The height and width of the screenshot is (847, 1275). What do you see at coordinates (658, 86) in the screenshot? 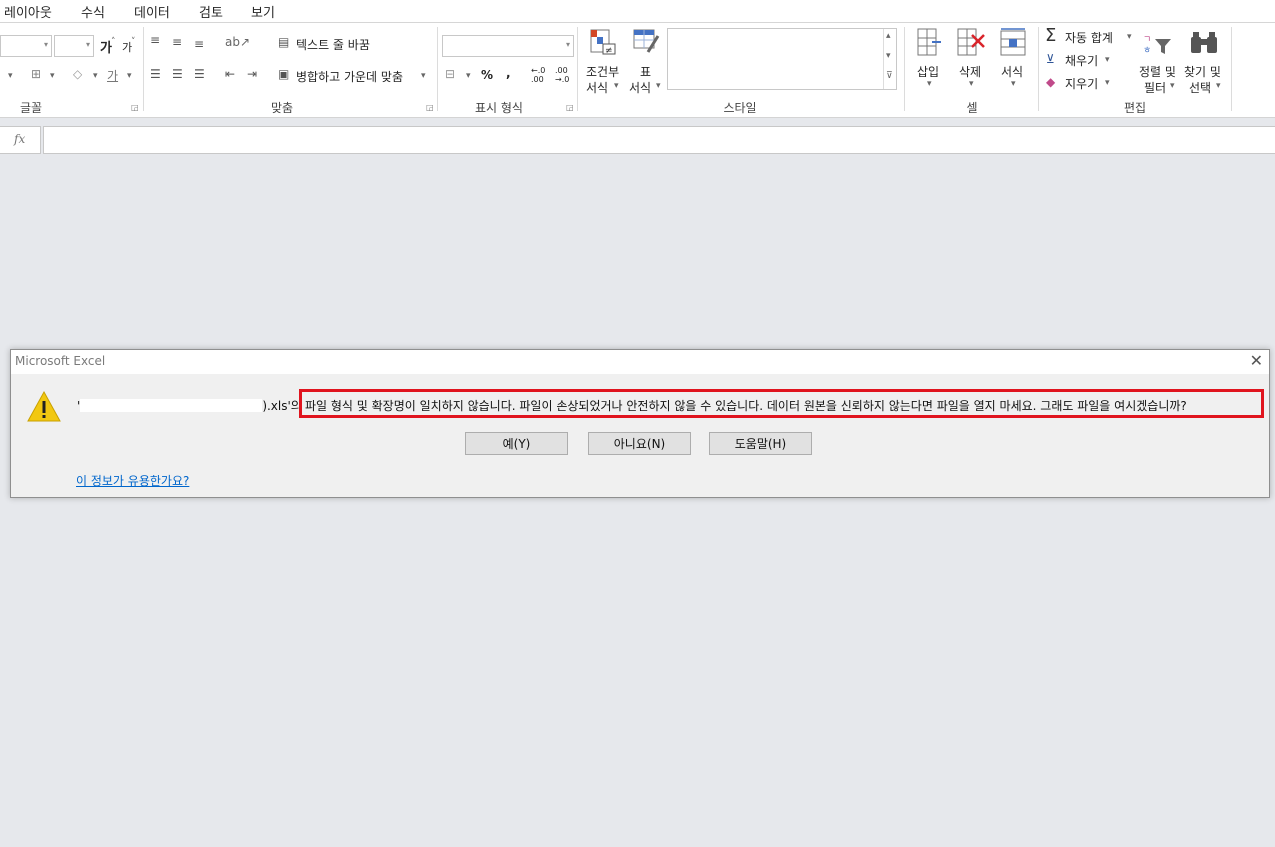
I see `format-table-dropdown-icon: ▾` at bounding box center [658, 86].